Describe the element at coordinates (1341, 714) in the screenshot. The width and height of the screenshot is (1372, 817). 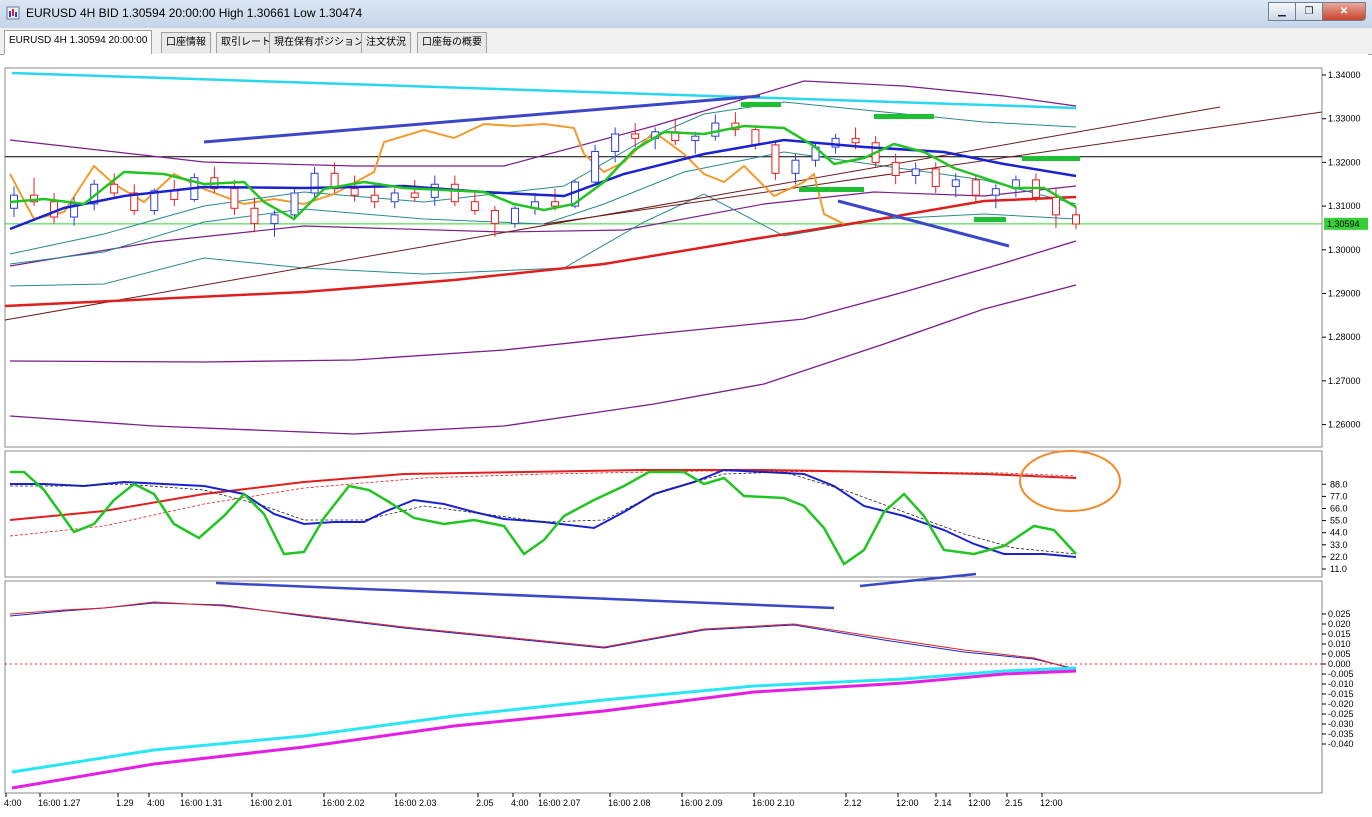
I see `macd-tick-label: -0.025` at that location.